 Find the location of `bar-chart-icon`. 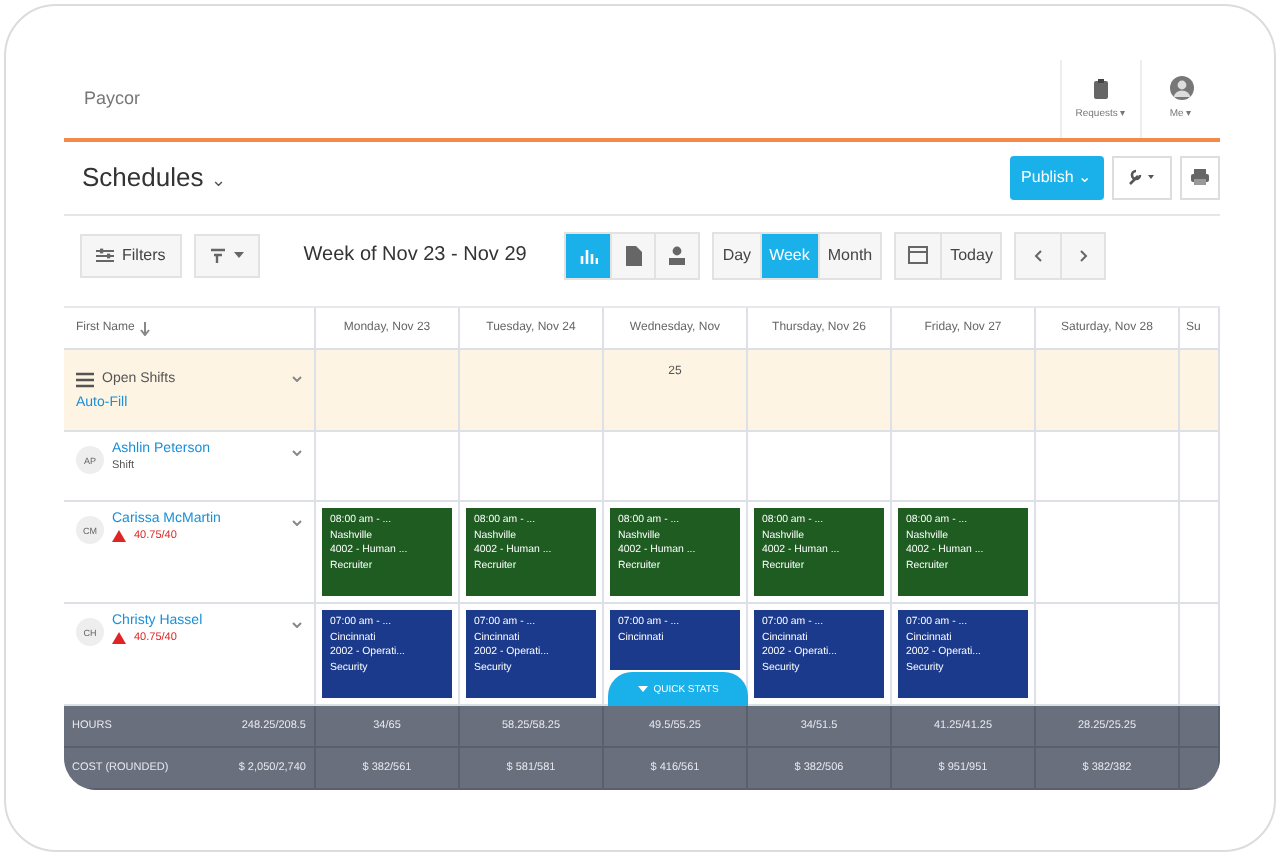

bar-chart-icon is located at coordinates (588, 255).